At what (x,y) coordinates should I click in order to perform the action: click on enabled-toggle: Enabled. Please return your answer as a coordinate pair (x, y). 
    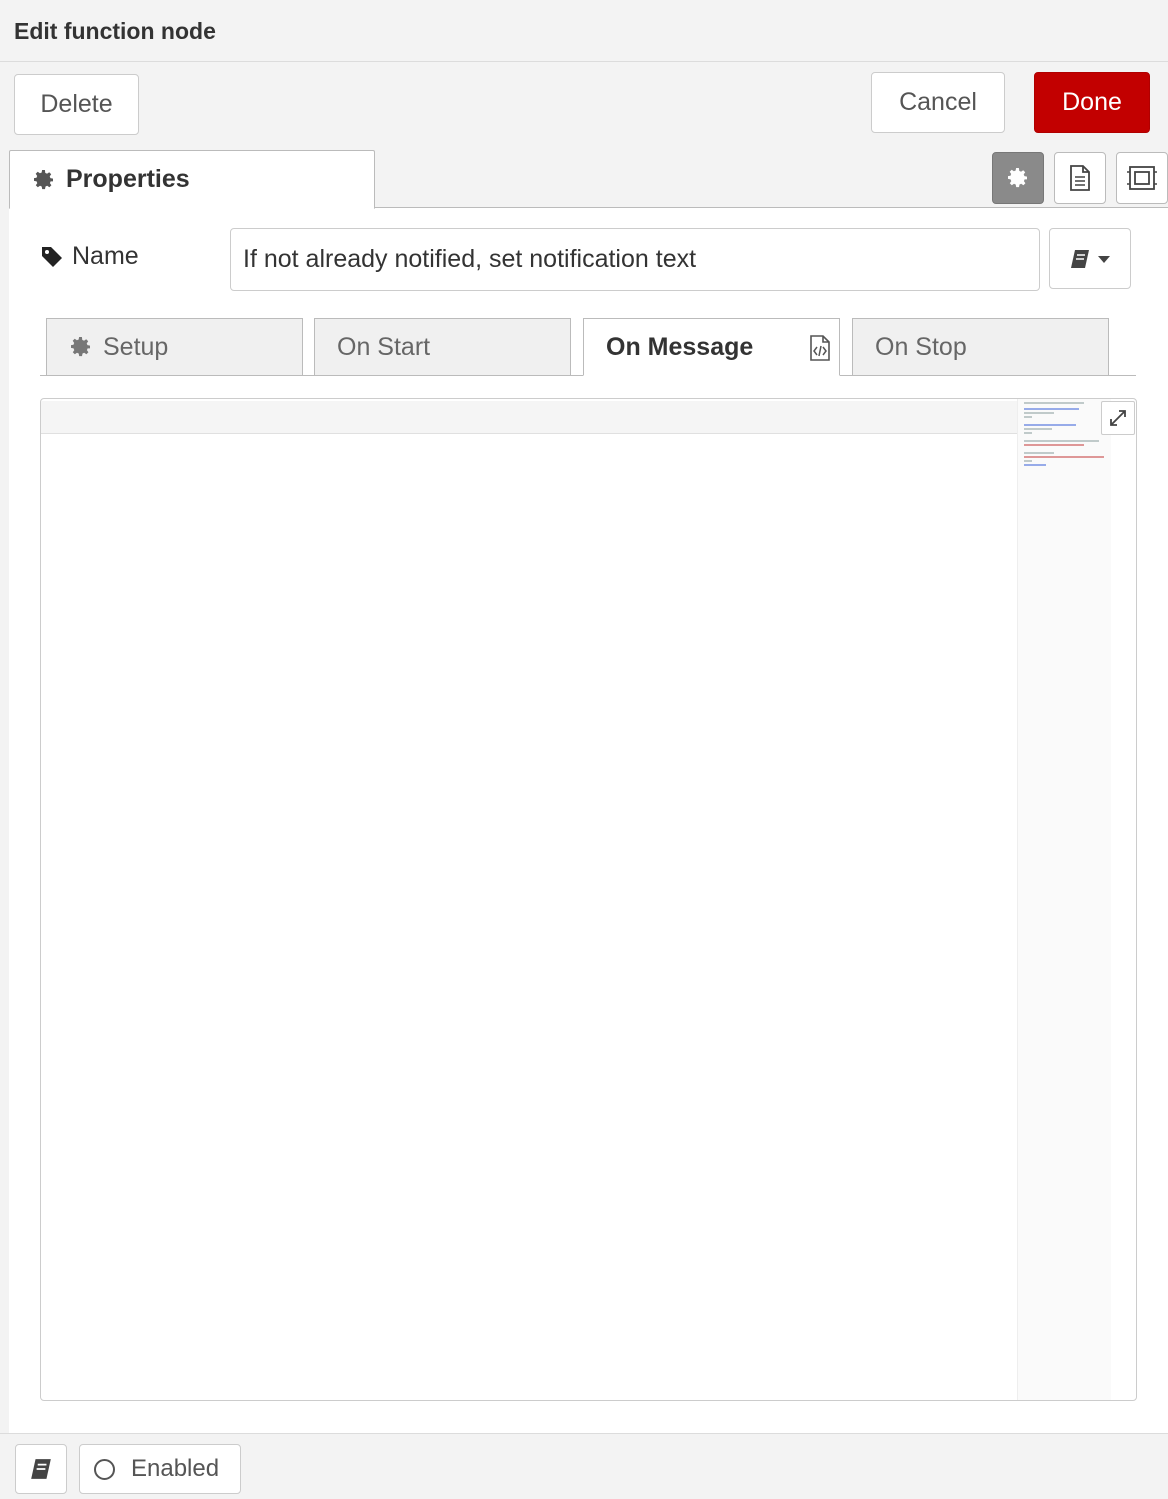
    Looking at the image, I should click on (160, 1469).